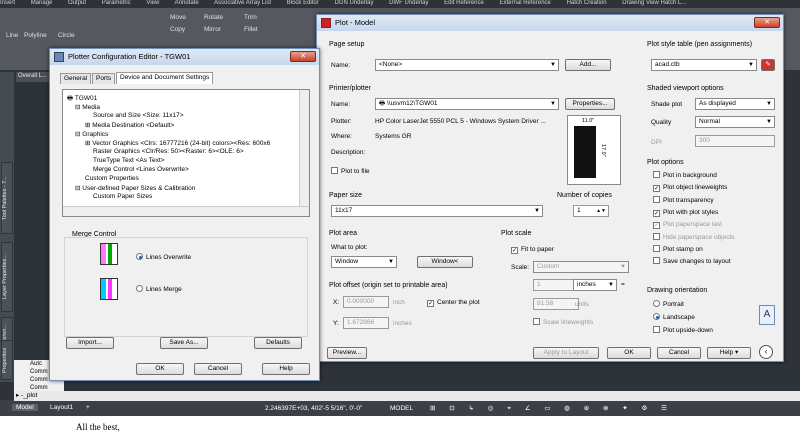  What do you see at coordinates (735, 141) in the screenshot?
I see `dpi-input: 300` at bounding box center [735, 141].